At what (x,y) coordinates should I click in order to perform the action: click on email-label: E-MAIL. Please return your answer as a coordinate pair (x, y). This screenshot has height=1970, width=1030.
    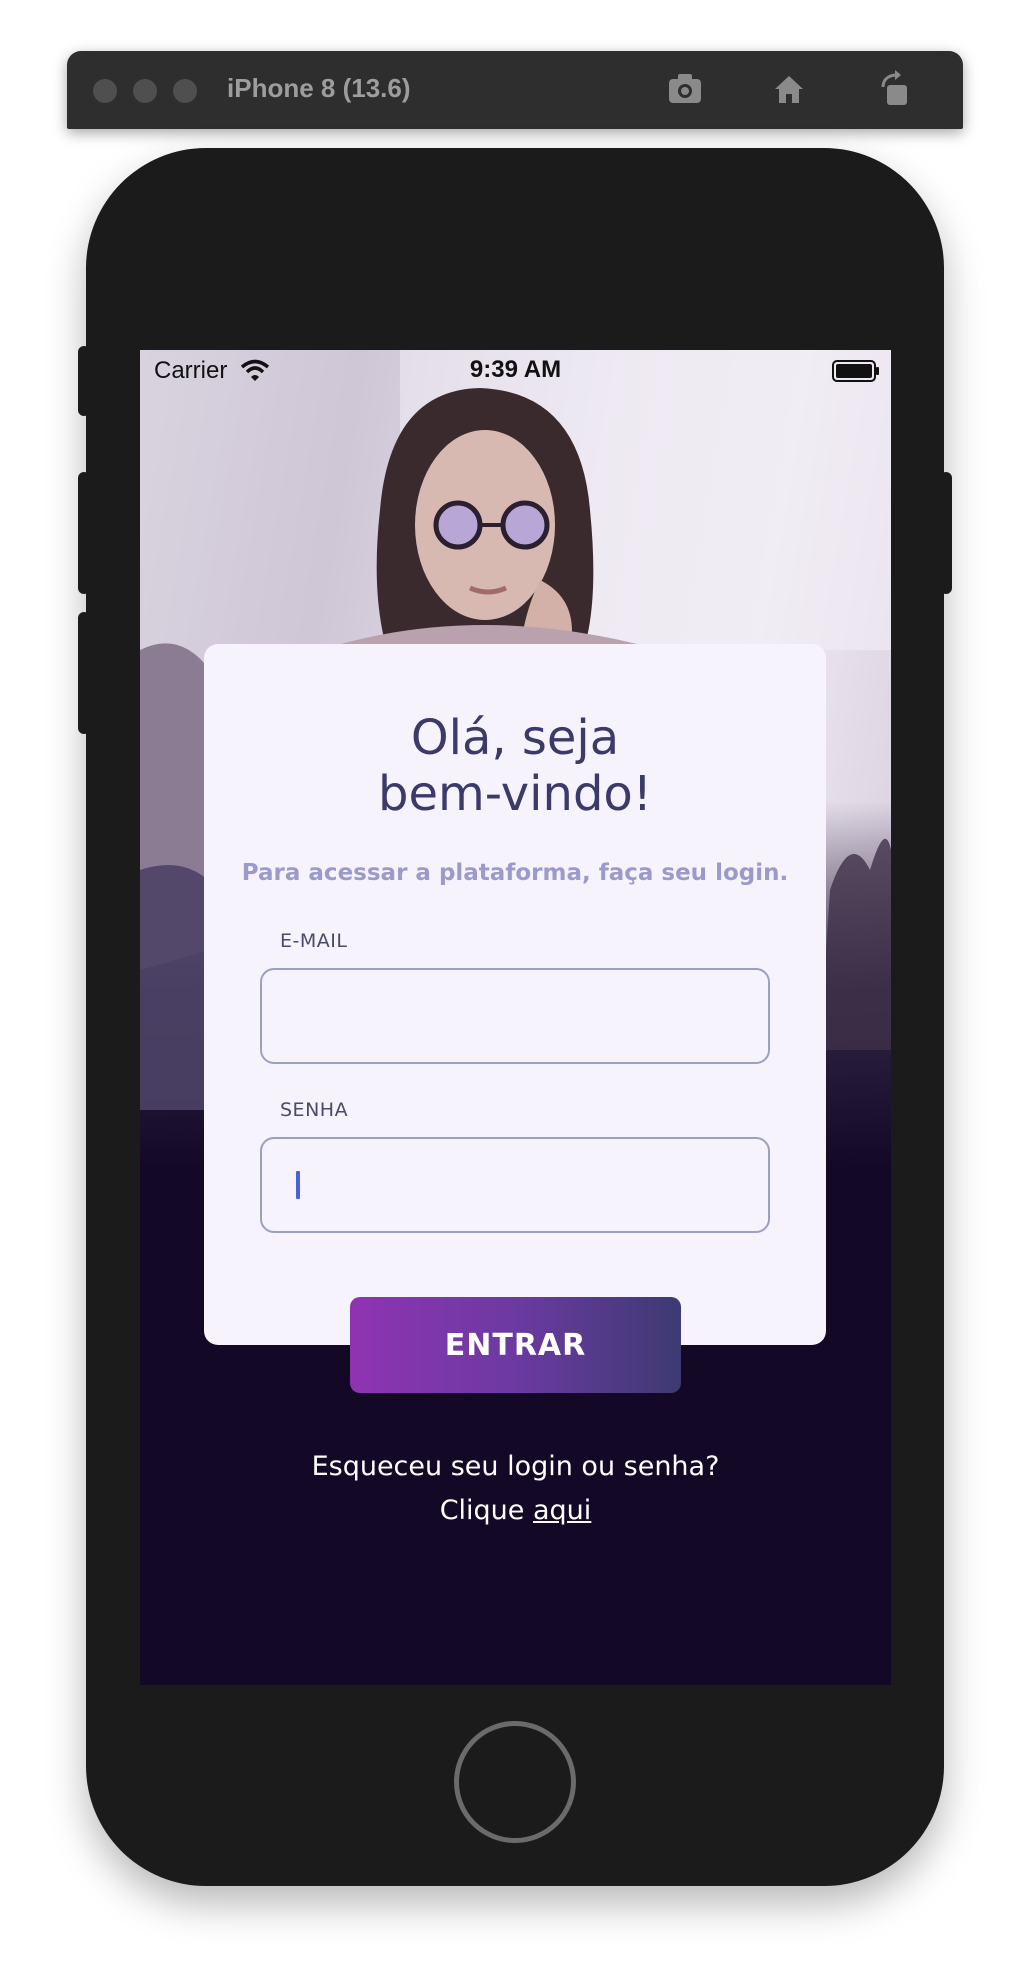
    Looking at the image, I should click on (314, 941).